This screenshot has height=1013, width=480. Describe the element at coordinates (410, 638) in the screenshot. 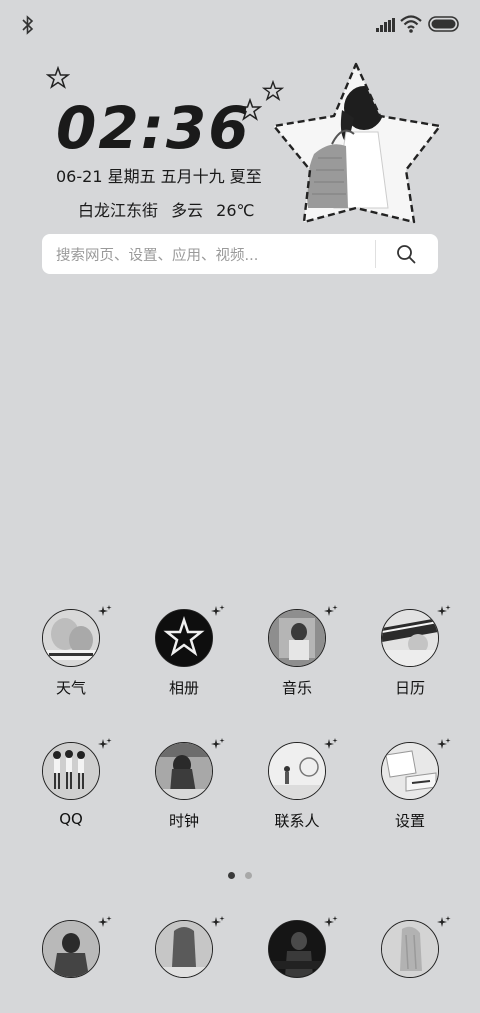

I see `app-icon-calendar` at that location.